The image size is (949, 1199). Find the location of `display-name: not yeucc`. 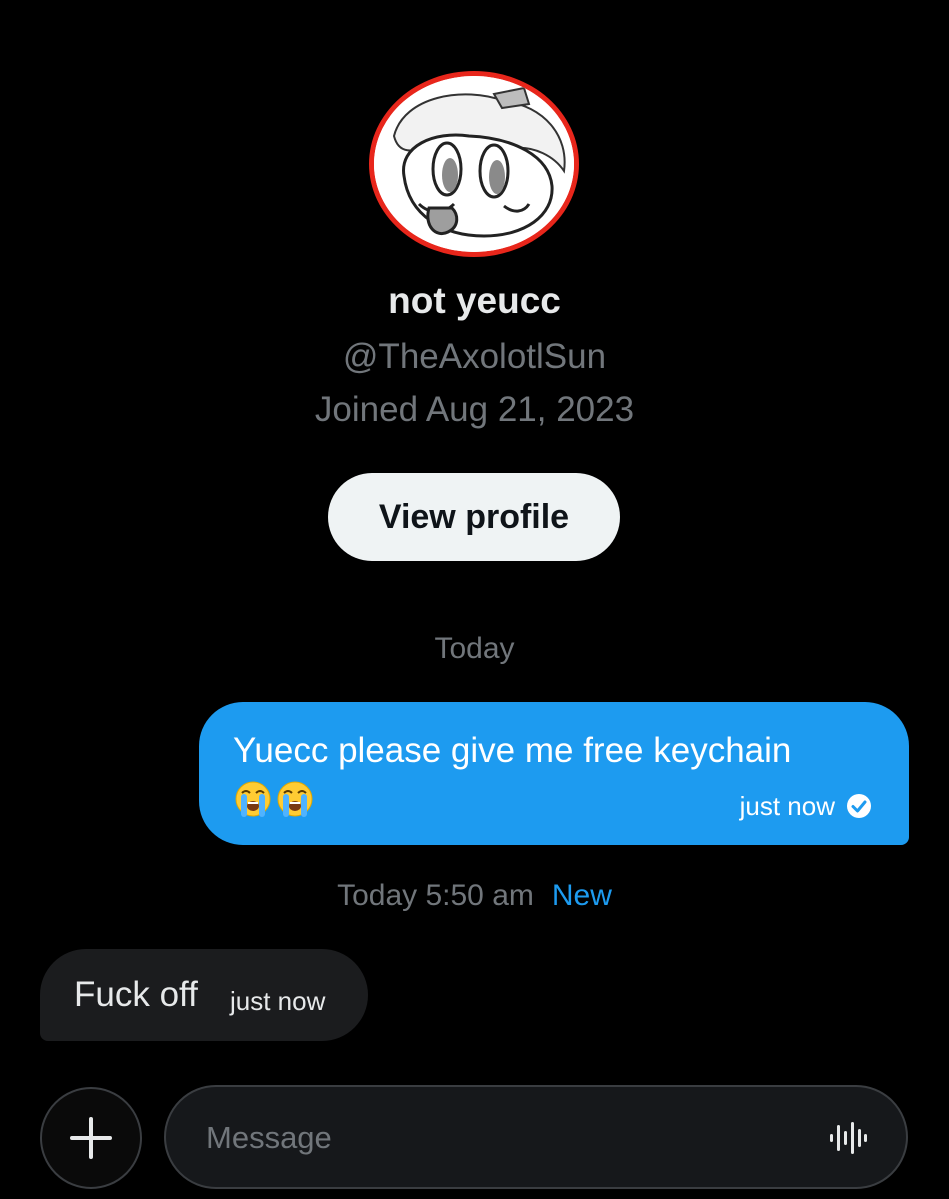

display-name: not yeucc is located at coordinates (474, 300).